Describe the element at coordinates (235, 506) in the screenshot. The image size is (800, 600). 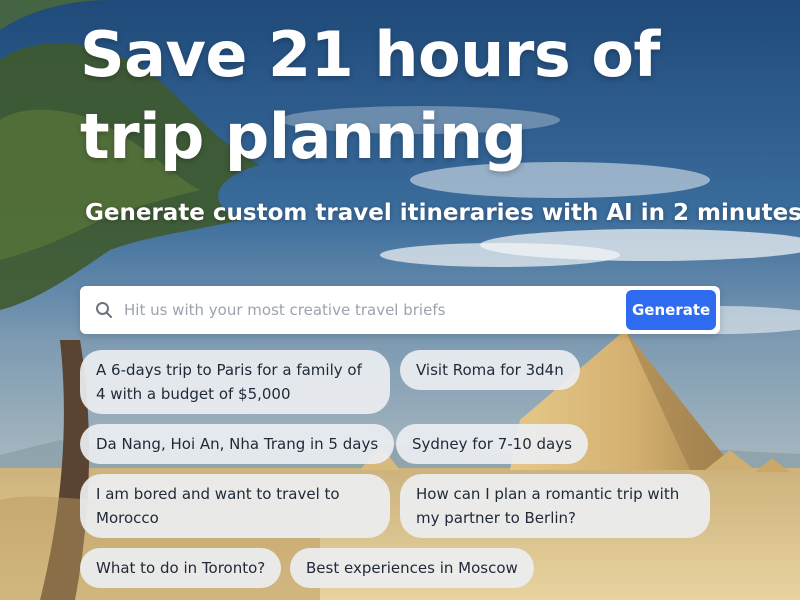
I see `suggestion-chip-morocco: I am bored and want to travel to Morocco` at that location.